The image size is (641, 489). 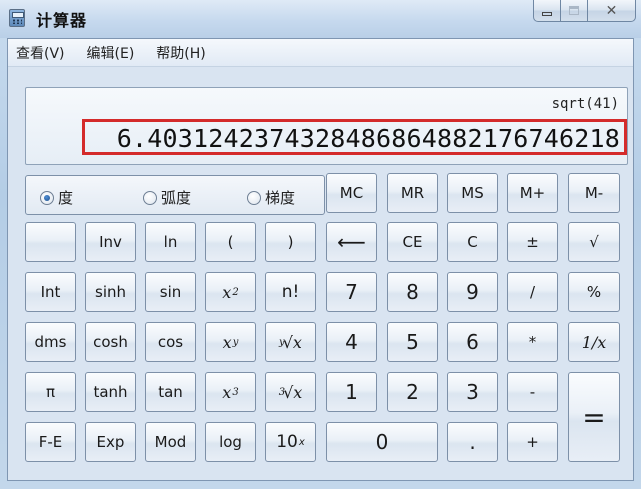 What do you see at coordinates (368, 138) in the screenshot?
I see `result-readout: 6.4031242374328486864882176746218` at bounding box center [368, 138].